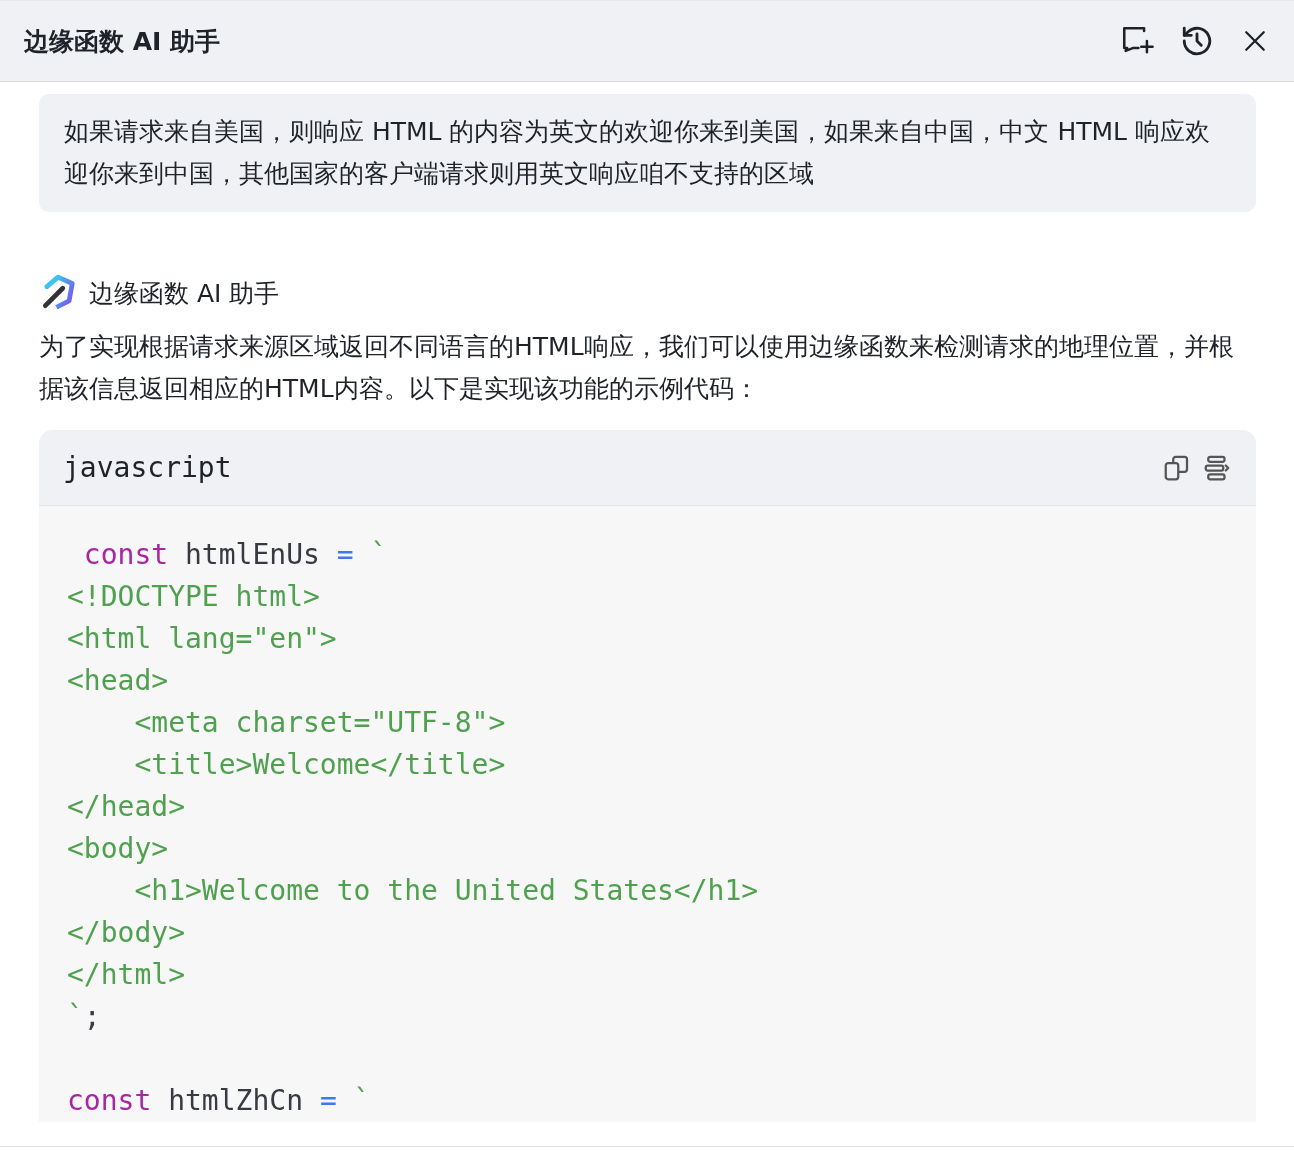  What do you see at coordinates (1197, 41) in the screenshot?
I see `history-icon` at bounding box center [1197, 41].